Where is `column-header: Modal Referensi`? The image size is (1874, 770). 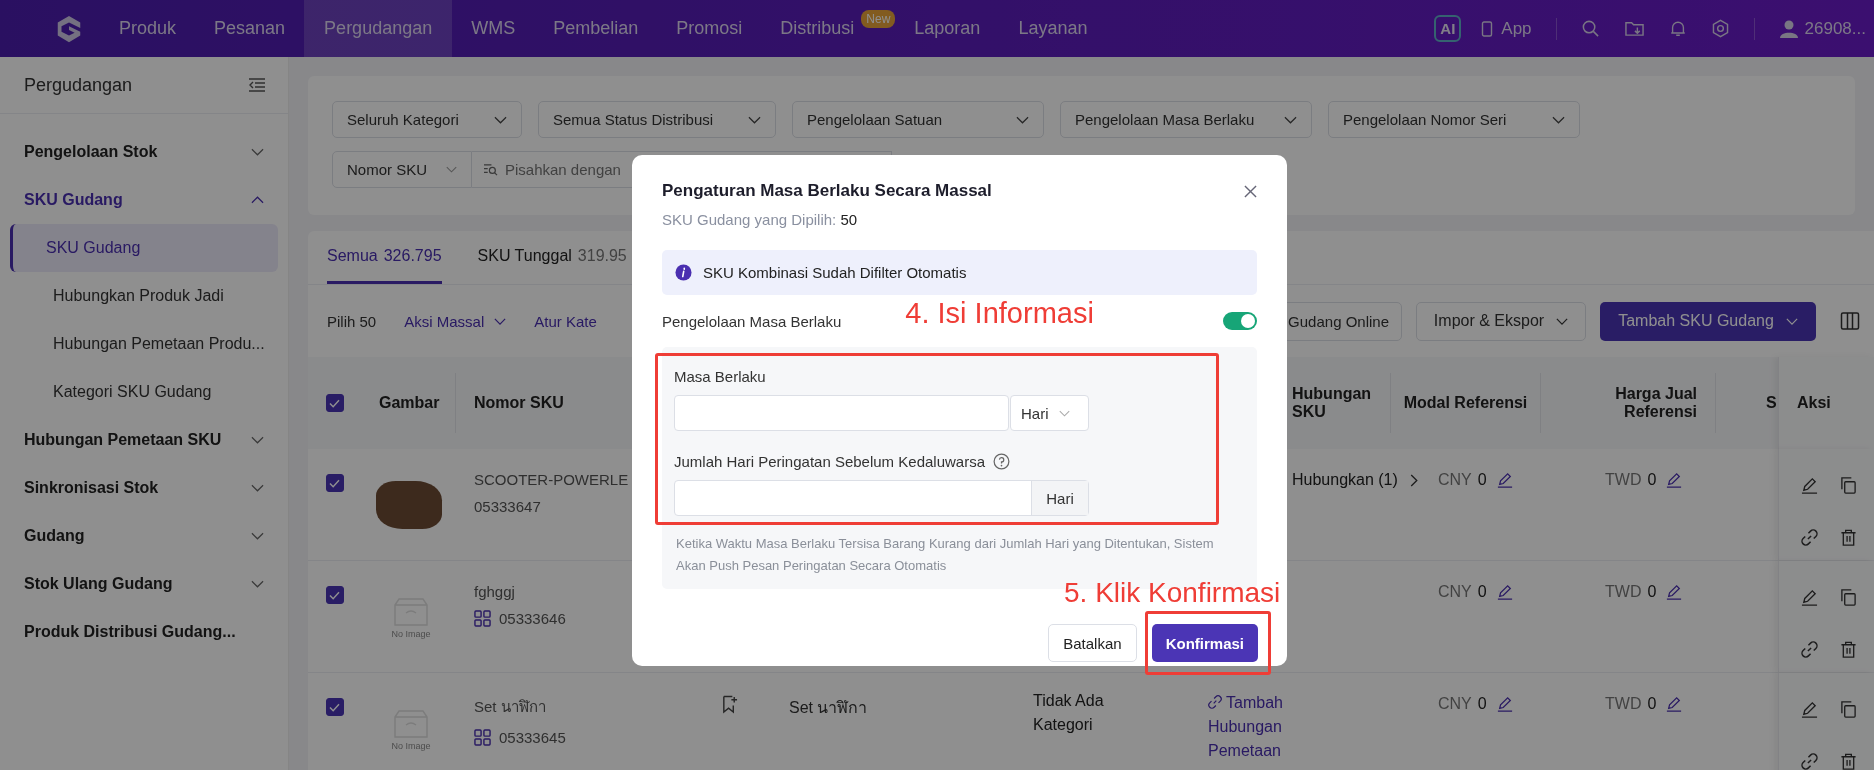
column-header: Modal Referensi is located at coordinates (1465, 403).